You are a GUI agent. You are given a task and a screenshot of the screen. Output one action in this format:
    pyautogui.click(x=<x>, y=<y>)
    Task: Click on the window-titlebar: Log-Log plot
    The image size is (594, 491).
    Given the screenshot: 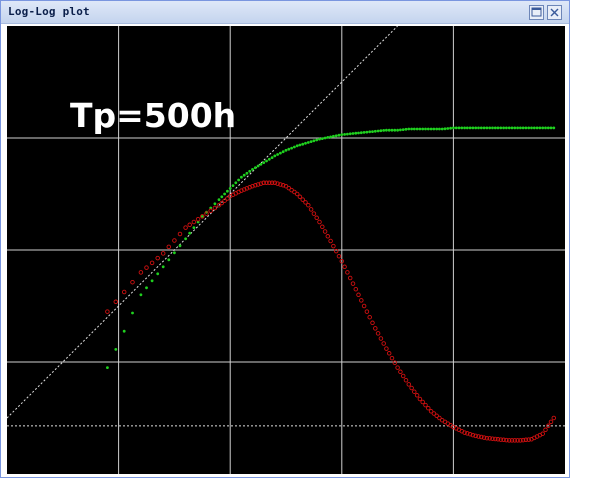 What is the action you would take?
    pyautogui.click(x=285, y=12)
    